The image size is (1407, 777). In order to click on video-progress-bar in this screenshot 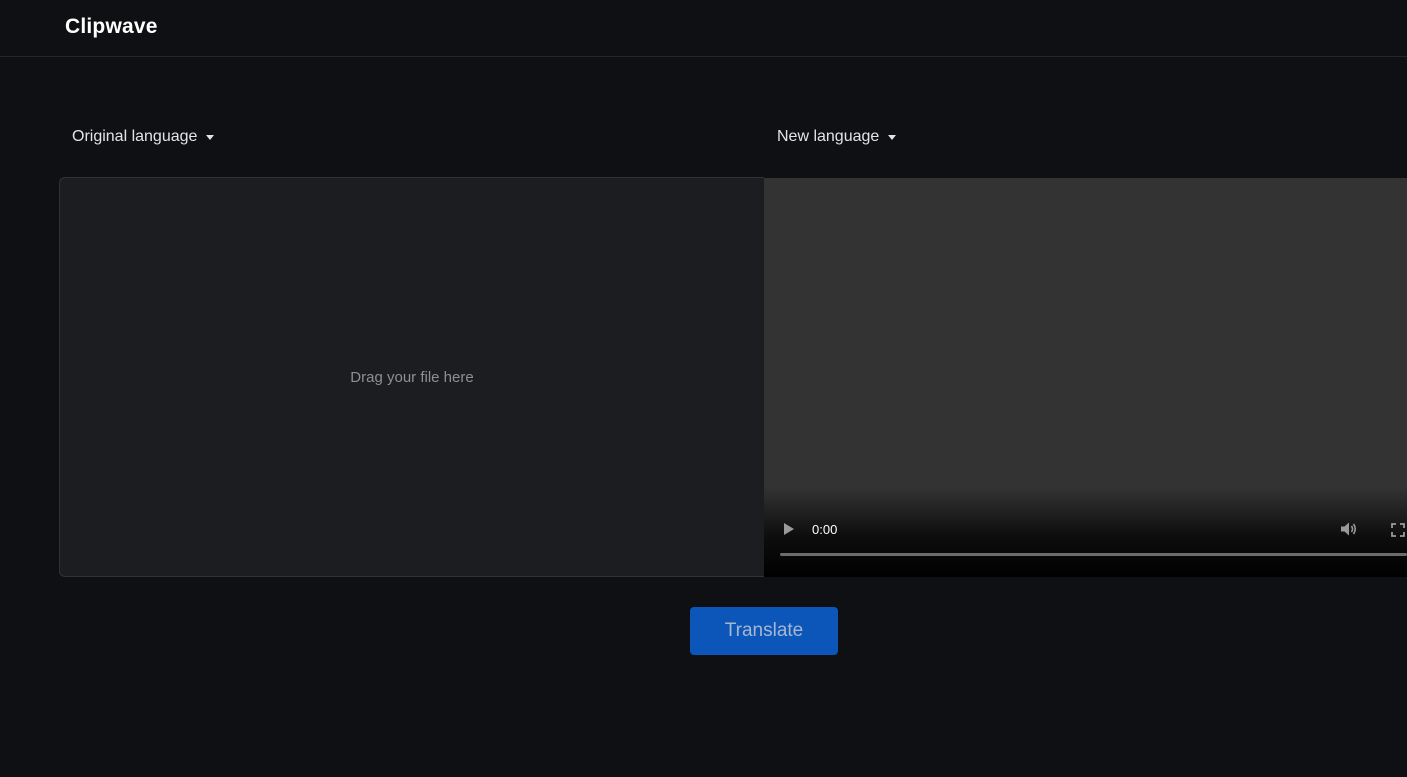, I will do `click(1093, 554)`.